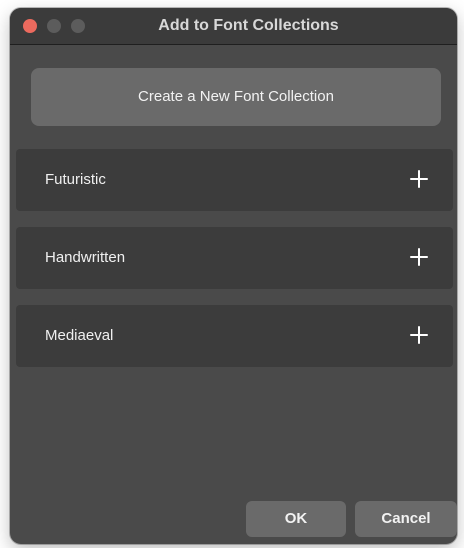  I want to click on collection-row-handwritten: Handwritten, so click(234, 258).